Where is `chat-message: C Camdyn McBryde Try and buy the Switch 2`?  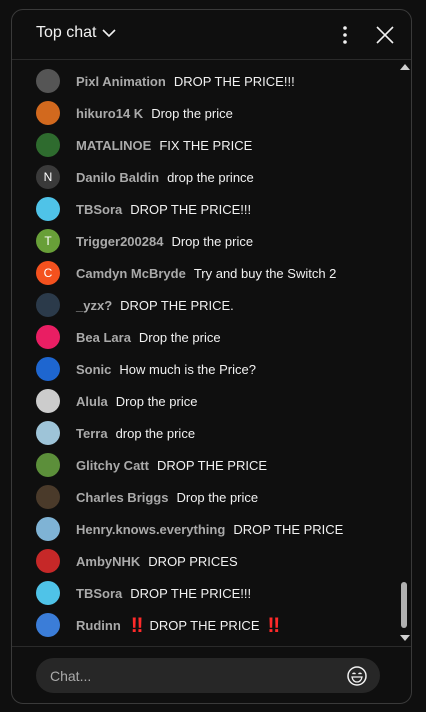 chat-message: C Camdyn McBryde Try and buy the Switch 2 is located at coordinates (186, 273).